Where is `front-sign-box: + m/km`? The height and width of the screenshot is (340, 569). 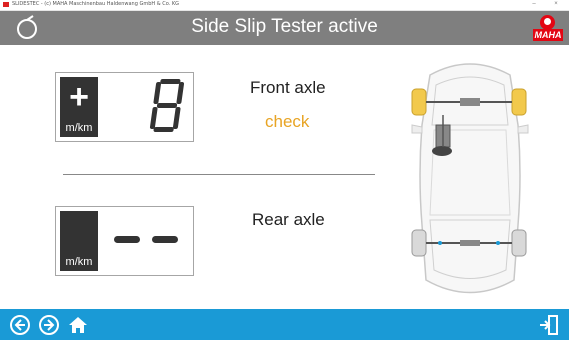
front-sign-box: + m/km is located at coordinates (79, 107).